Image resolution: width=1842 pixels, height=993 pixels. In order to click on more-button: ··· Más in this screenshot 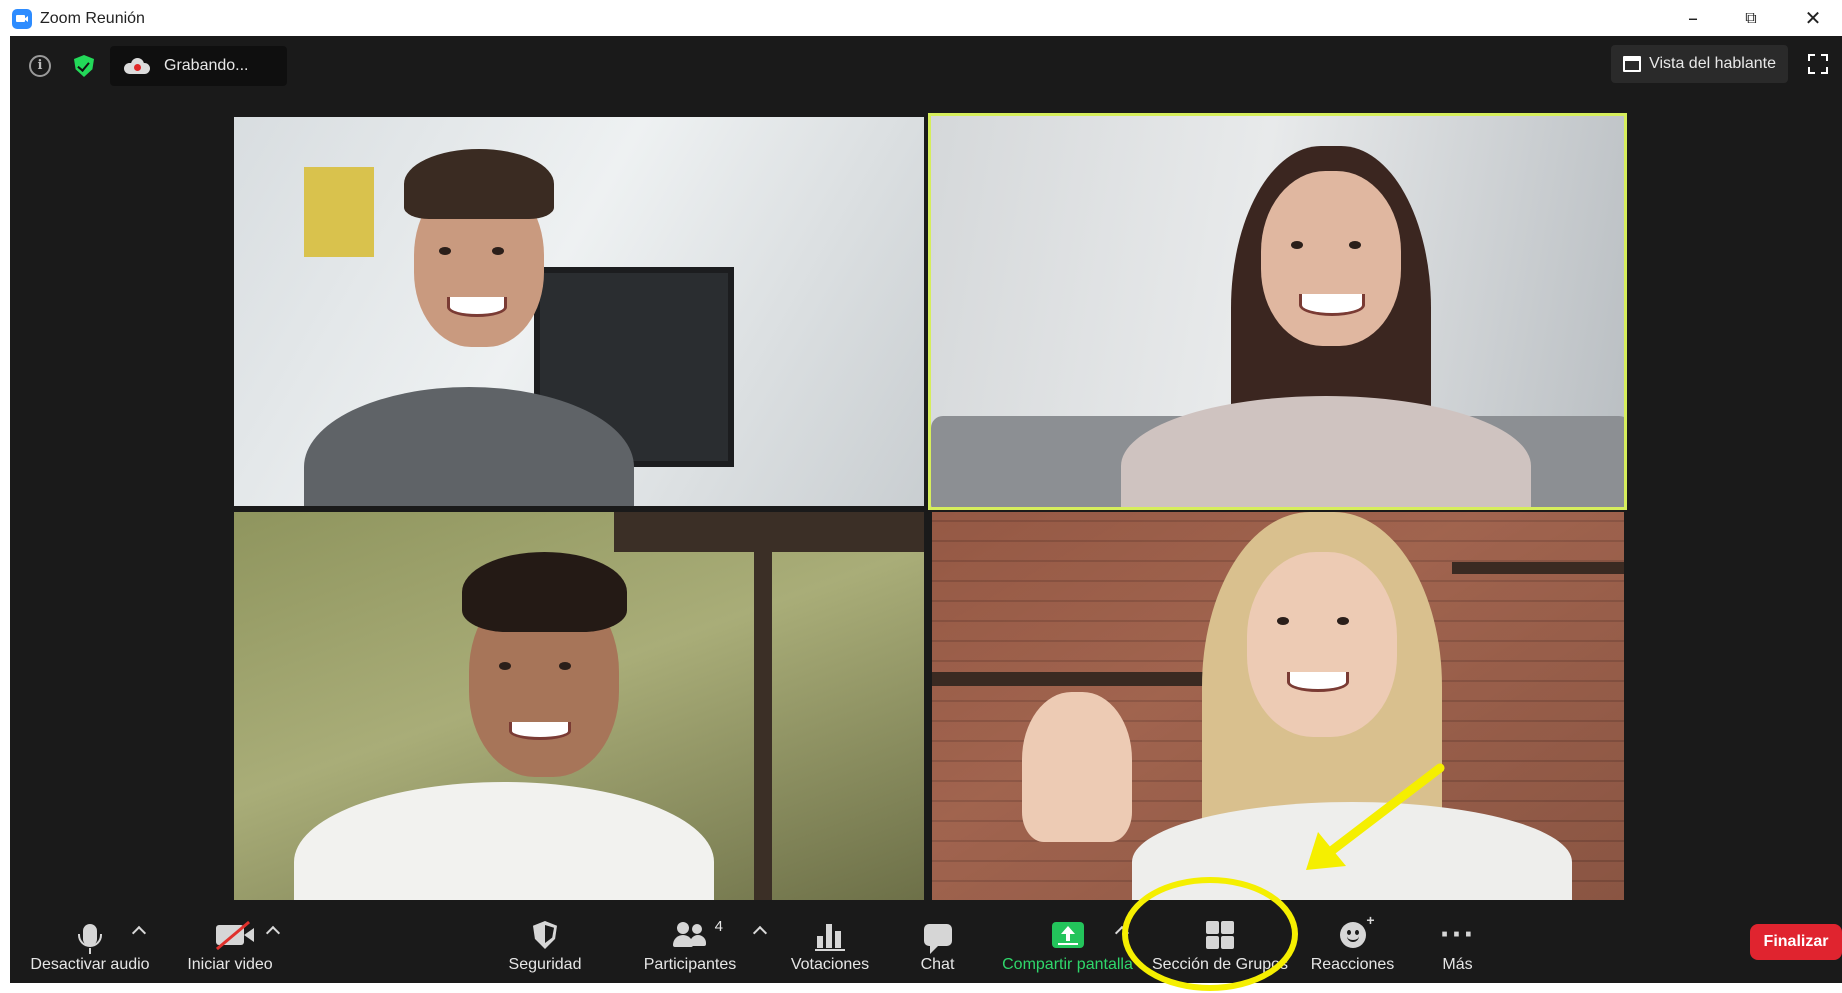, I will do `click(1457, 943)`.